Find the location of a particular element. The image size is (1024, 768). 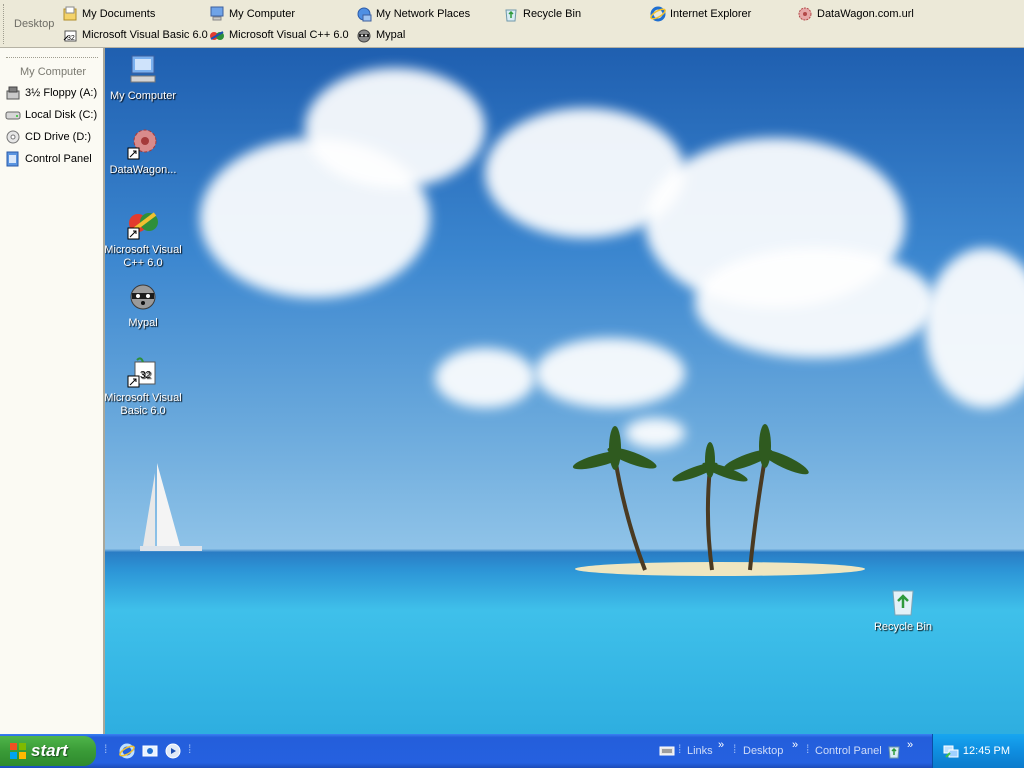

my-computer-toolbar-label: My Computer is located at coordinates (53, 72).